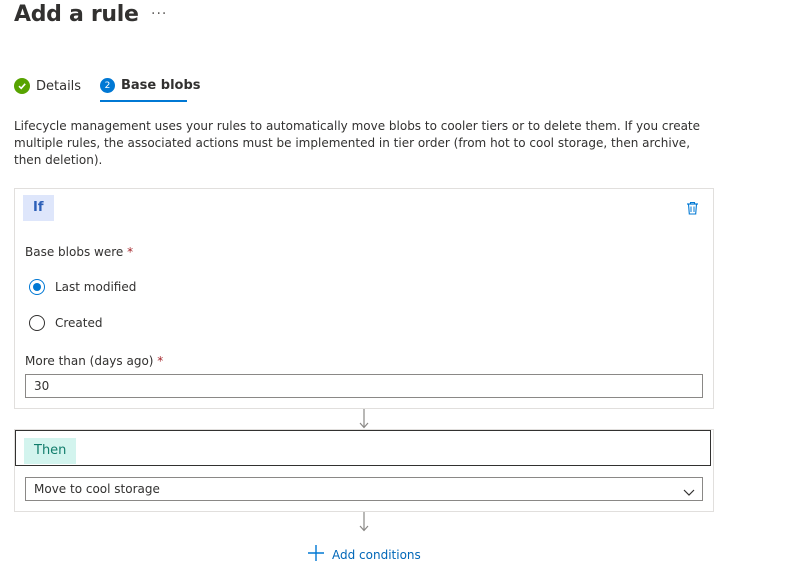 Image resolution: width=792 pixels, height=588 pixels. What do you see at coordinates (38, 208) in the screenshot?
I see `if-label: If` at bounding box center [38, 208].